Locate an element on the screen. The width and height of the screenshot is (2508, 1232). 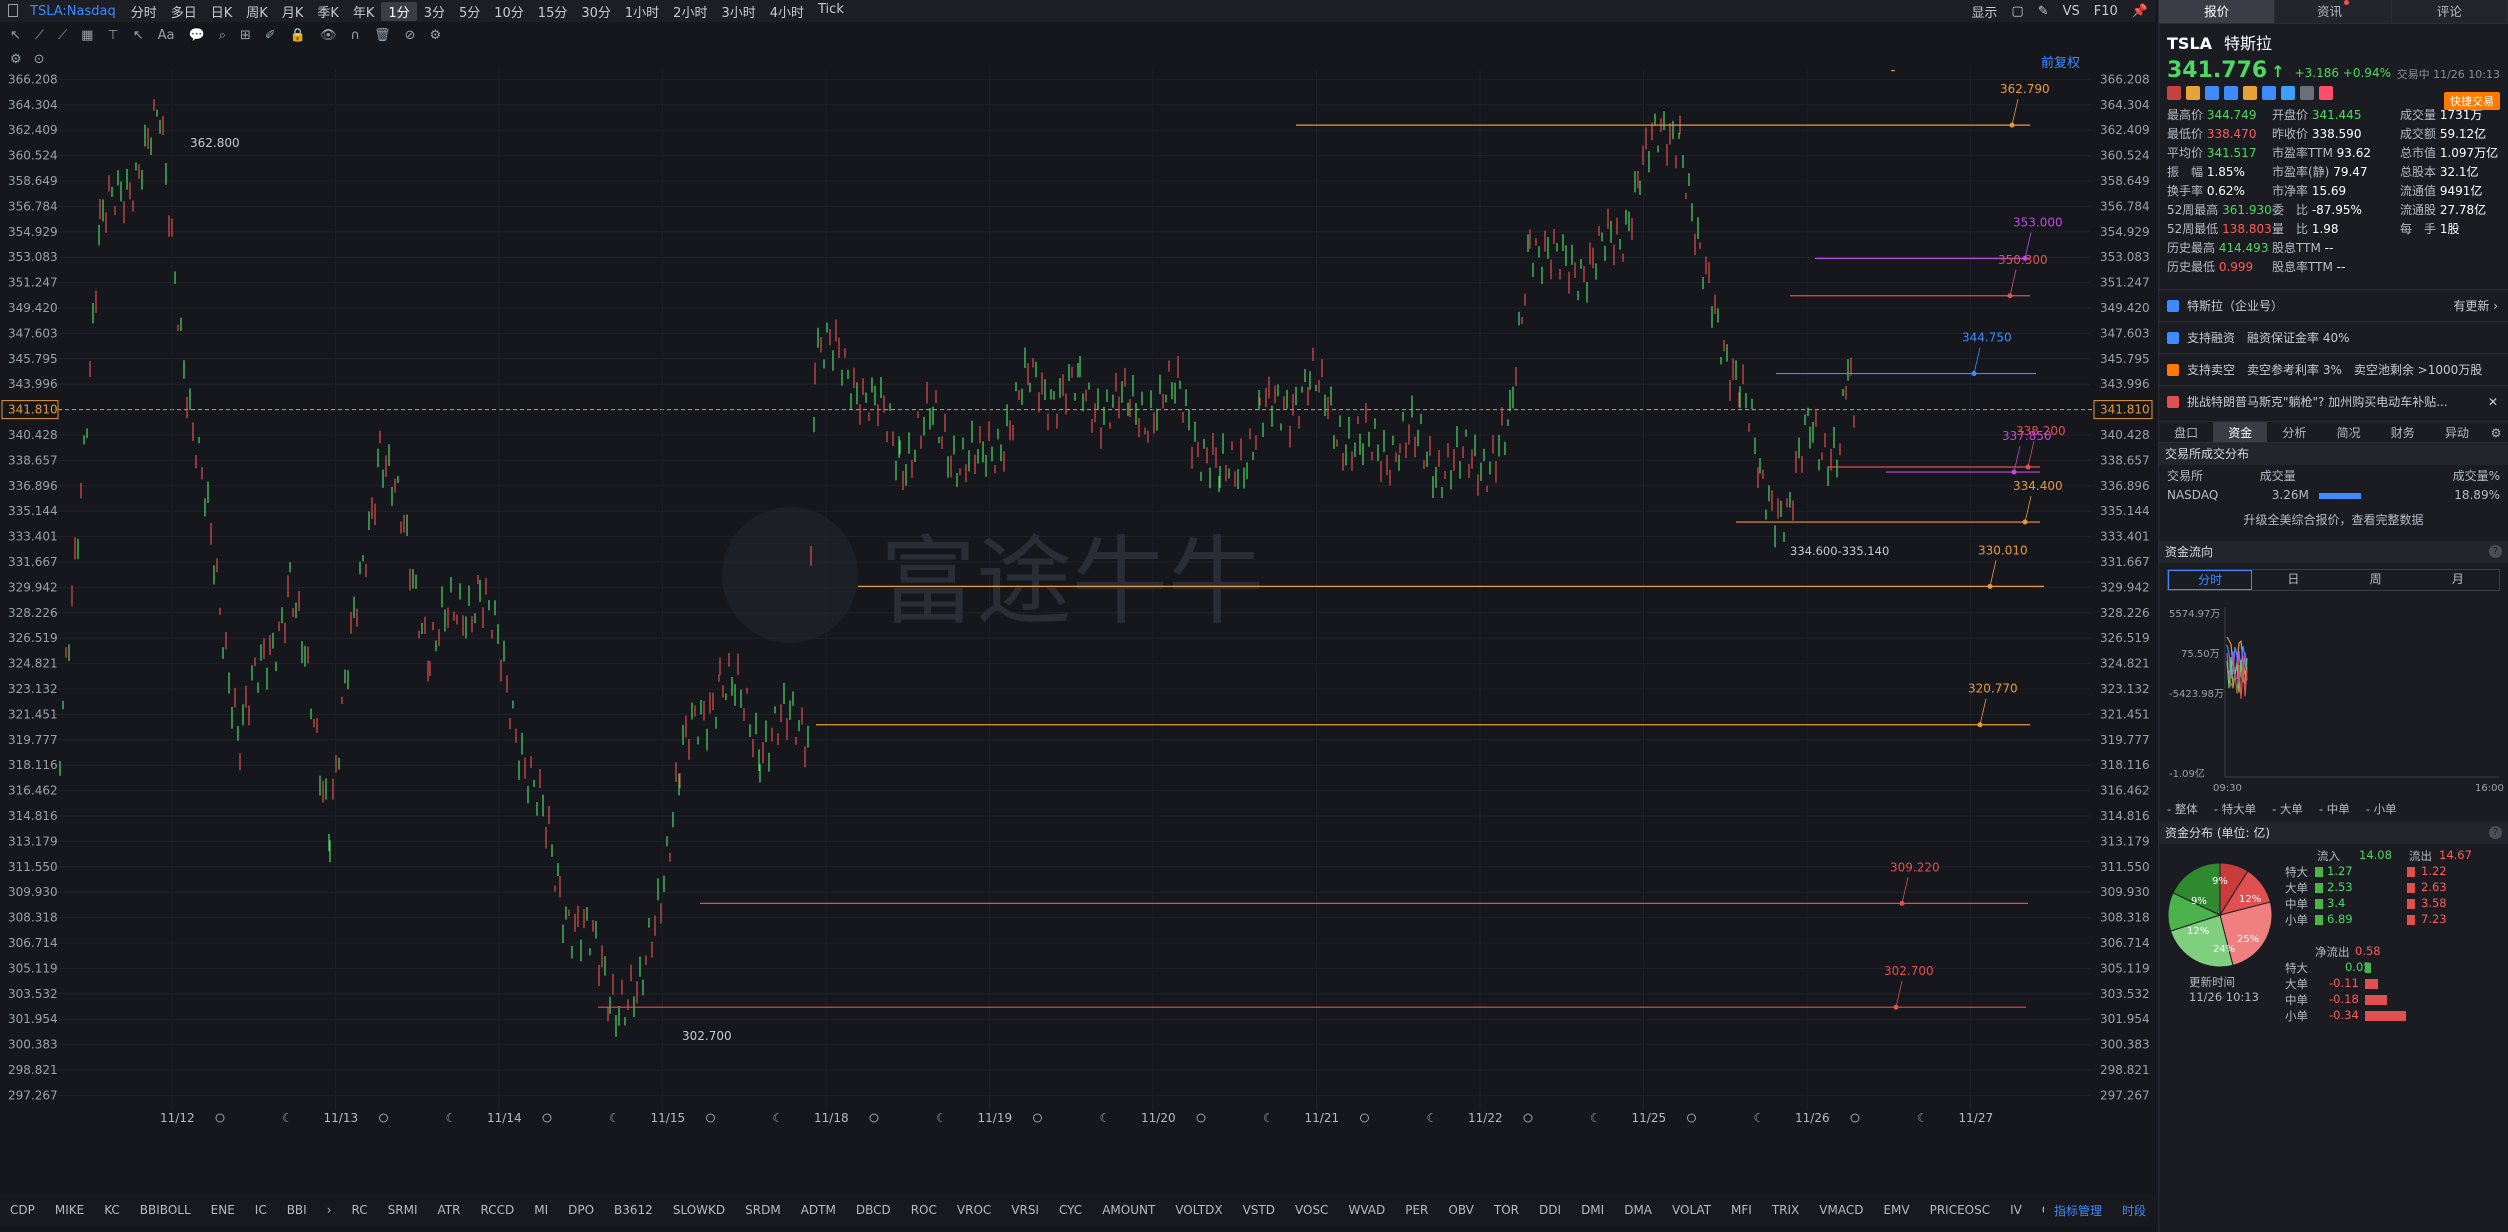
indicator-mfi: MFI is located at coordinates (1741, 1210).